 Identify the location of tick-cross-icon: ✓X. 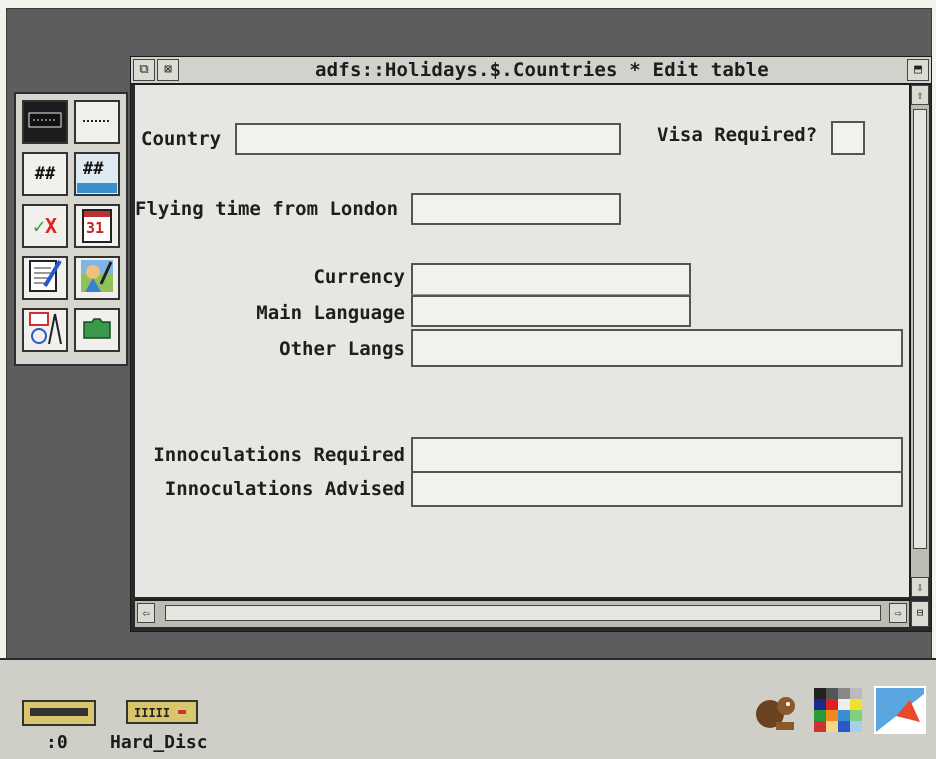
(45, 226).